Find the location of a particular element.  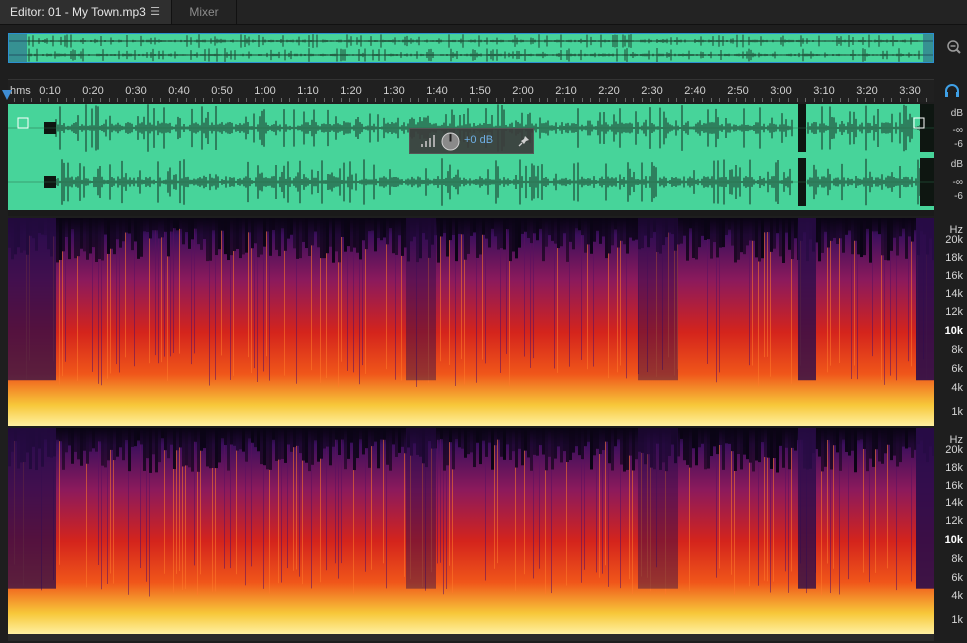

hz-label: 14k is located at coordinates (954, 294).